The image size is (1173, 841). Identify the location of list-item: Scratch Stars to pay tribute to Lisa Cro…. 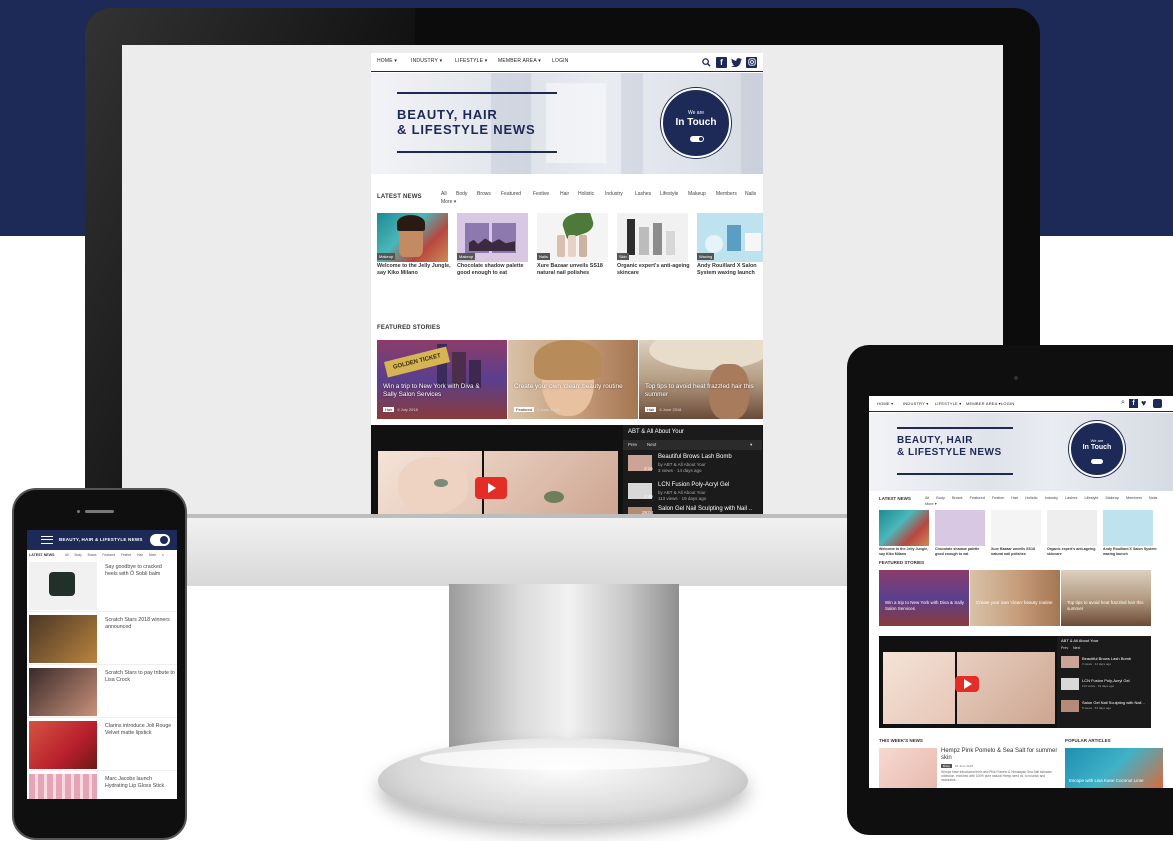
(102, 692).